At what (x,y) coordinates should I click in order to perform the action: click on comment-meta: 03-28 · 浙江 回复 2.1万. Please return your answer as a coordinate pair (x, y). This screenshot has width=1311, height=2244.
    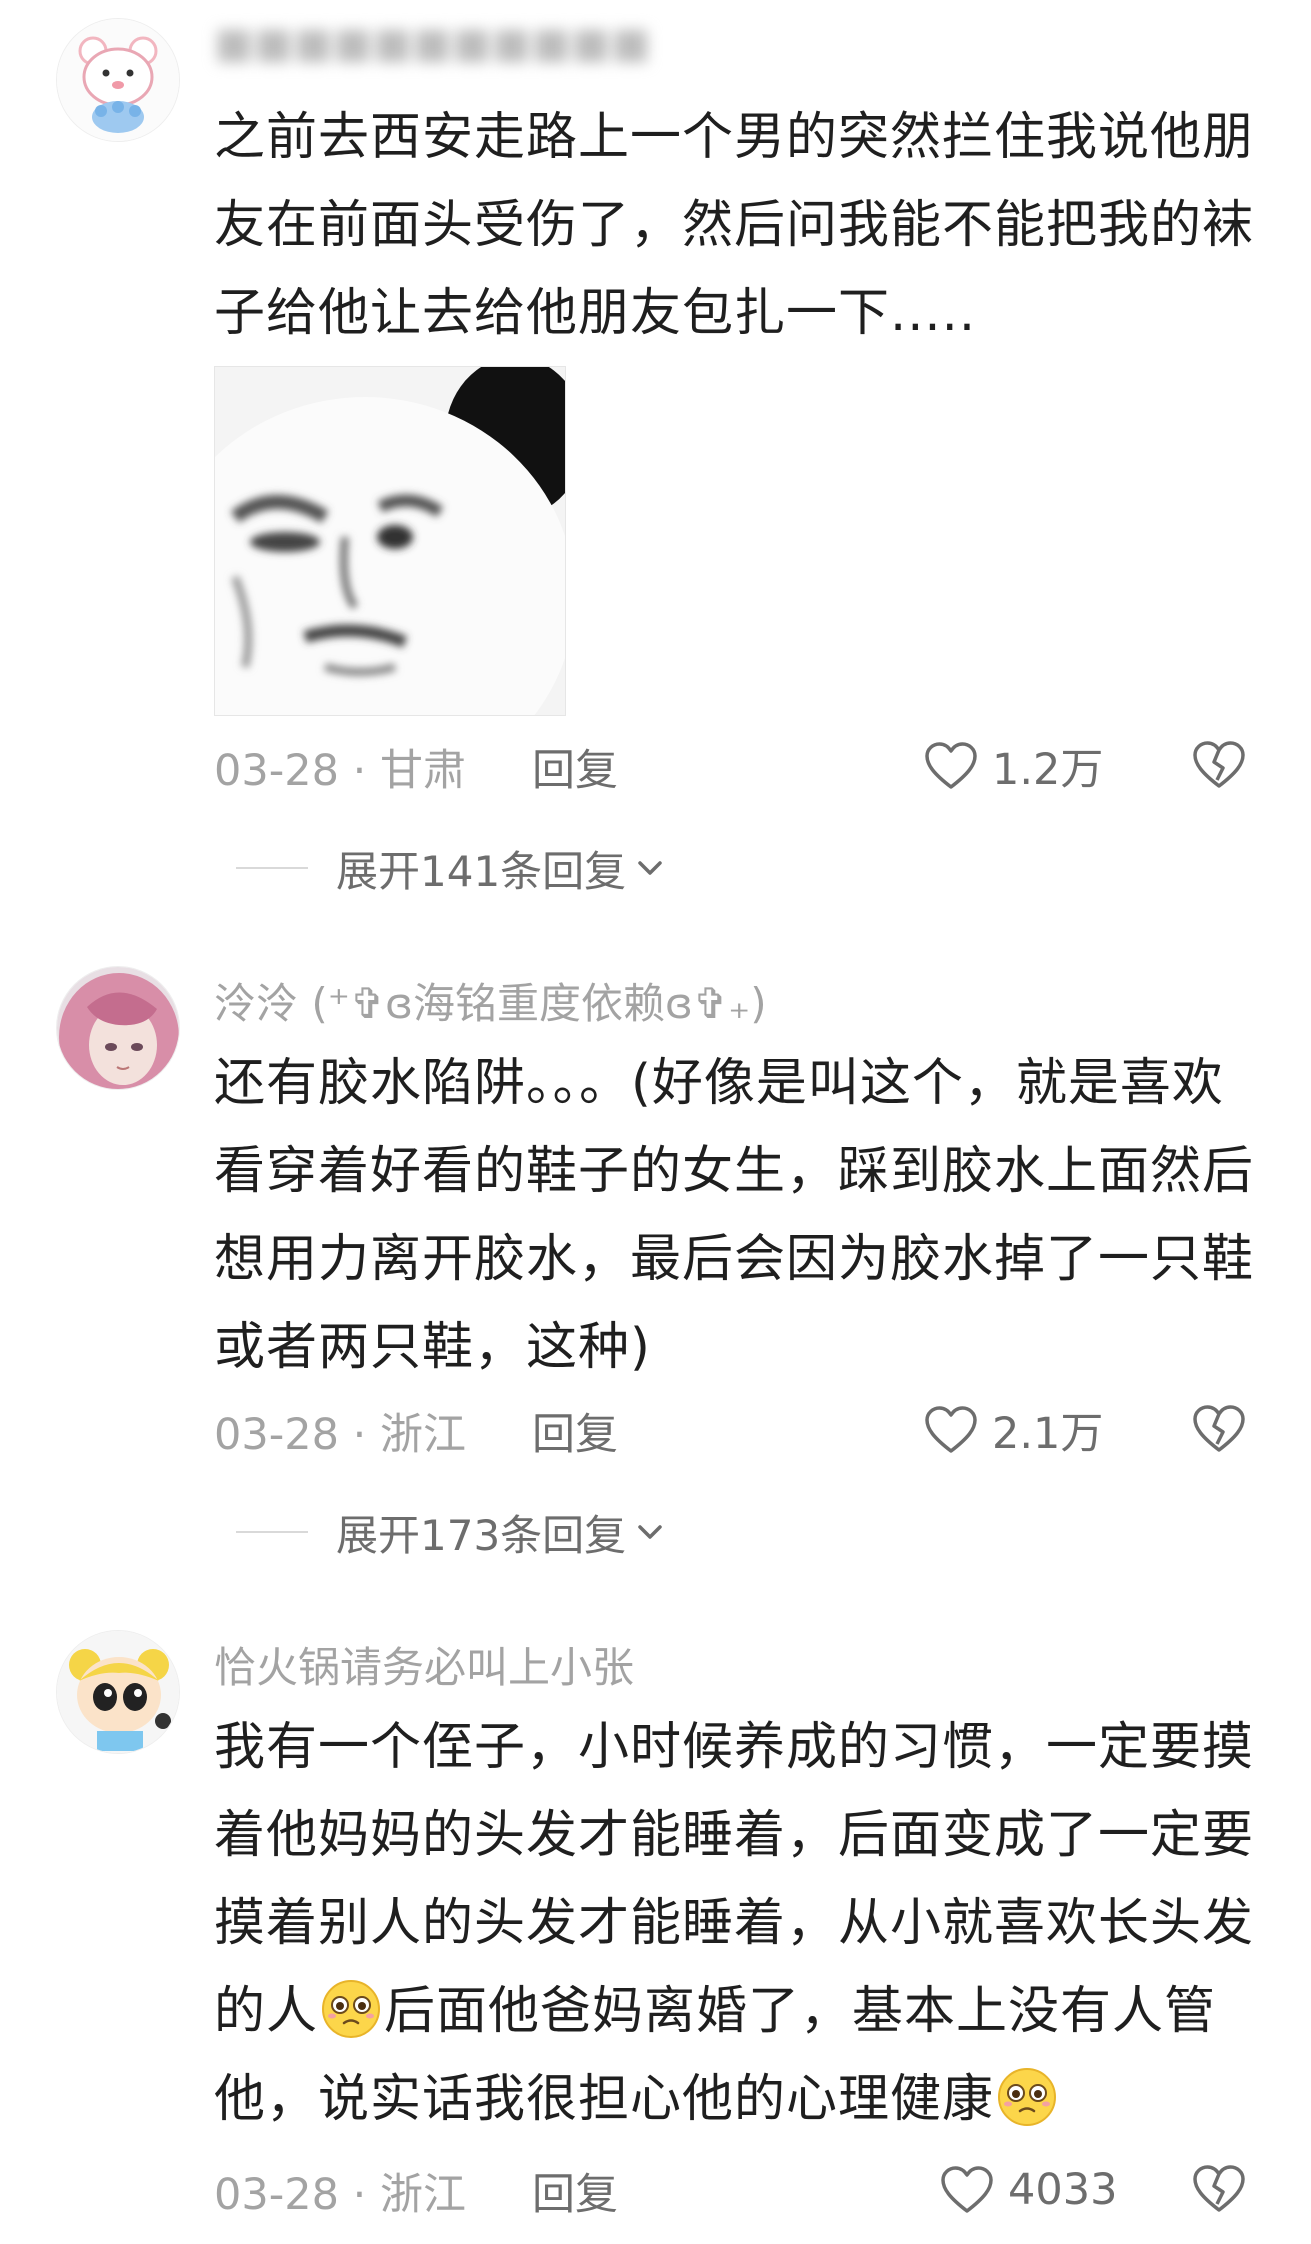
    Looking at the image, I should click on (739, 1430).